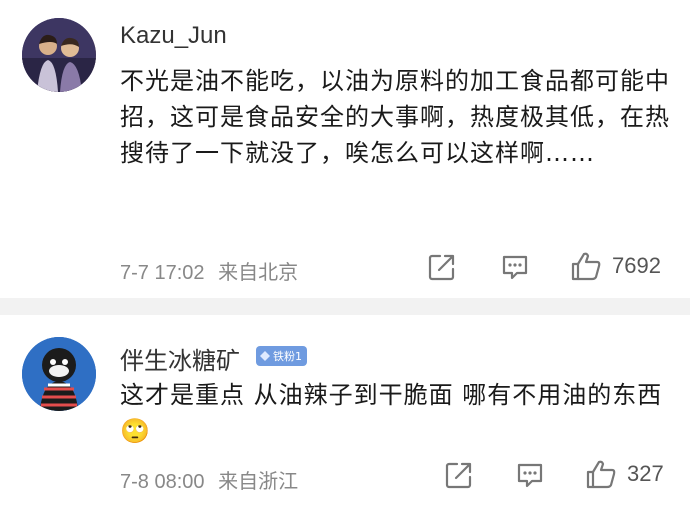 This screenshot has height=510, width=690. Describe the element at coordinates (258, 273) in the screenshot. I see `comment-location: 来自北京` at that location.